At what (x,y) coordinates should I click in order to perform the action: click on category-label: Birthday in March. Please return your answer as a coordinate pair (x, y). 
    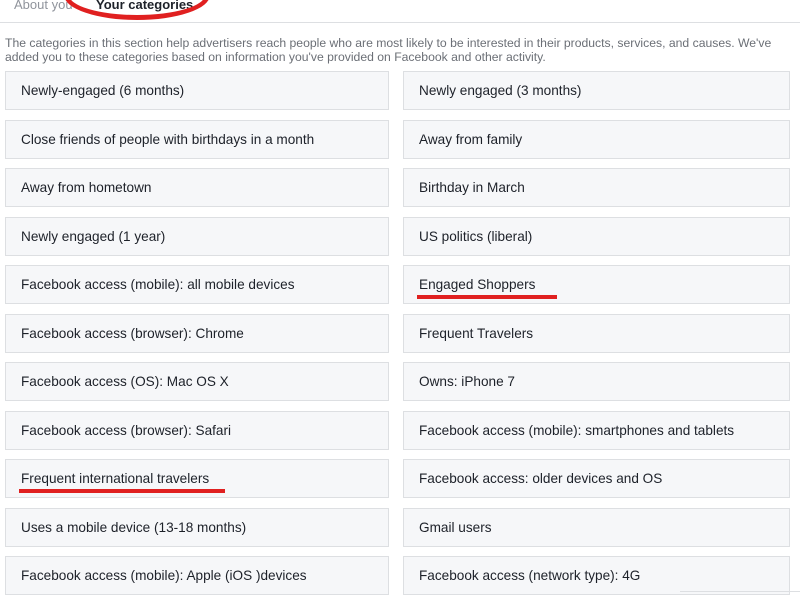
    Looking at the image, I should click on (472, 187).